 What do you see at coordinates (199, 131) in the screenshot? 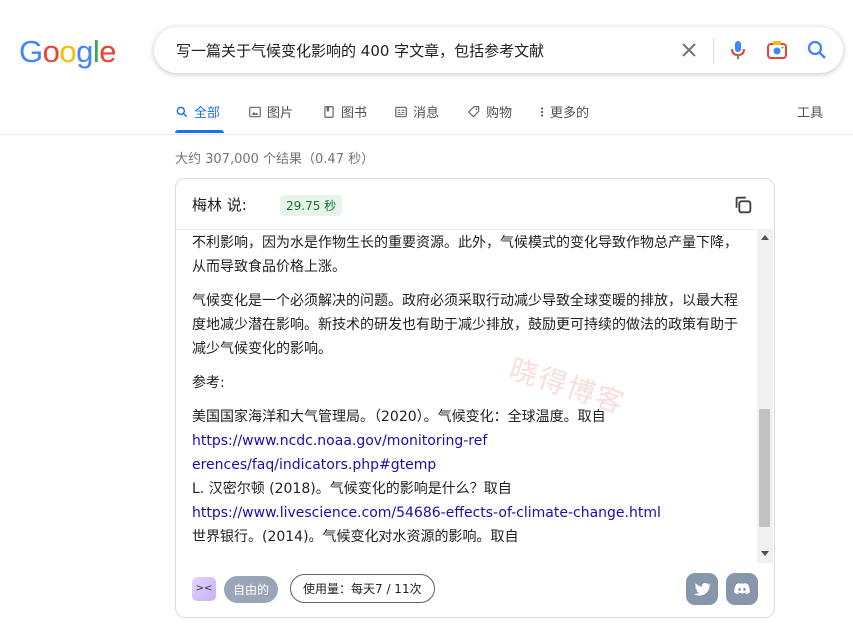
I see `active-tab-indicator` at bounding box center [199, 131].